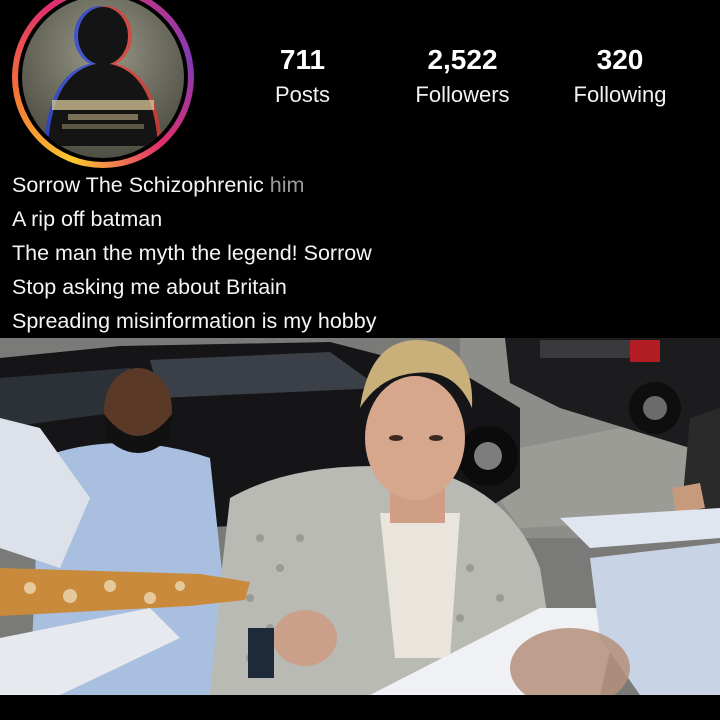 This screenshot has width=720, height=720. I want to click on profile-name: Sorrow The Schizophrenic, so click(138, 185).